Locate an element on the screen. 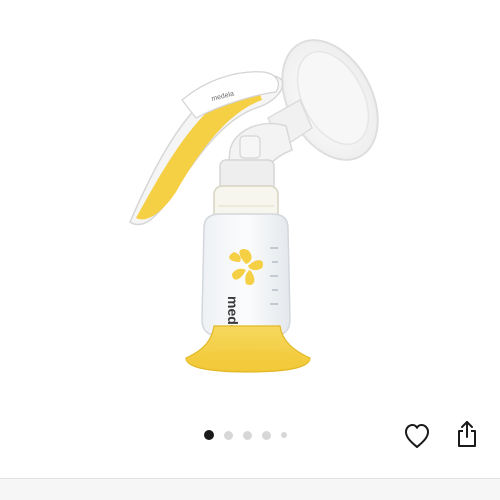 This screenshot has width=500, height=500. bottle-base is located at coordinates (248, 349).